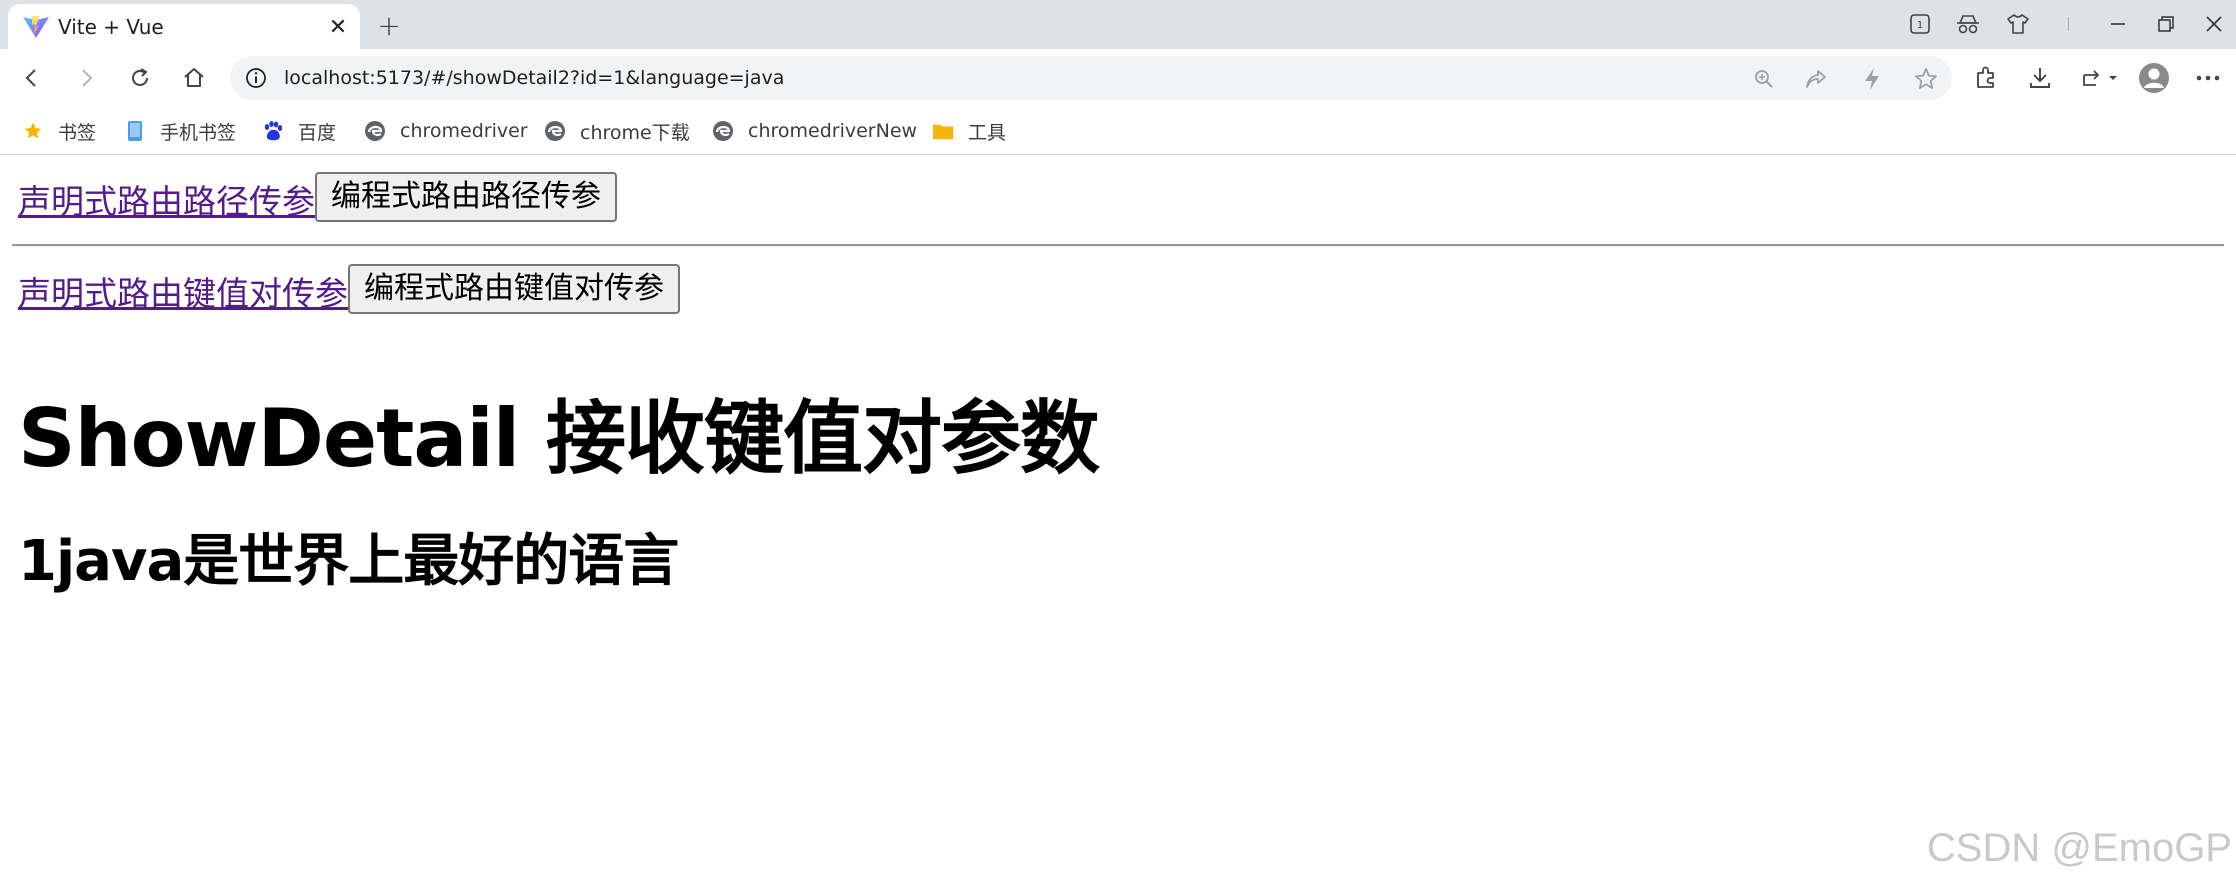 This screenshot has height=889, width=2236. What do you see at coordinates (943, 131) in the screenshot?
I see `folder-icon` at bounding box center [943, 131].